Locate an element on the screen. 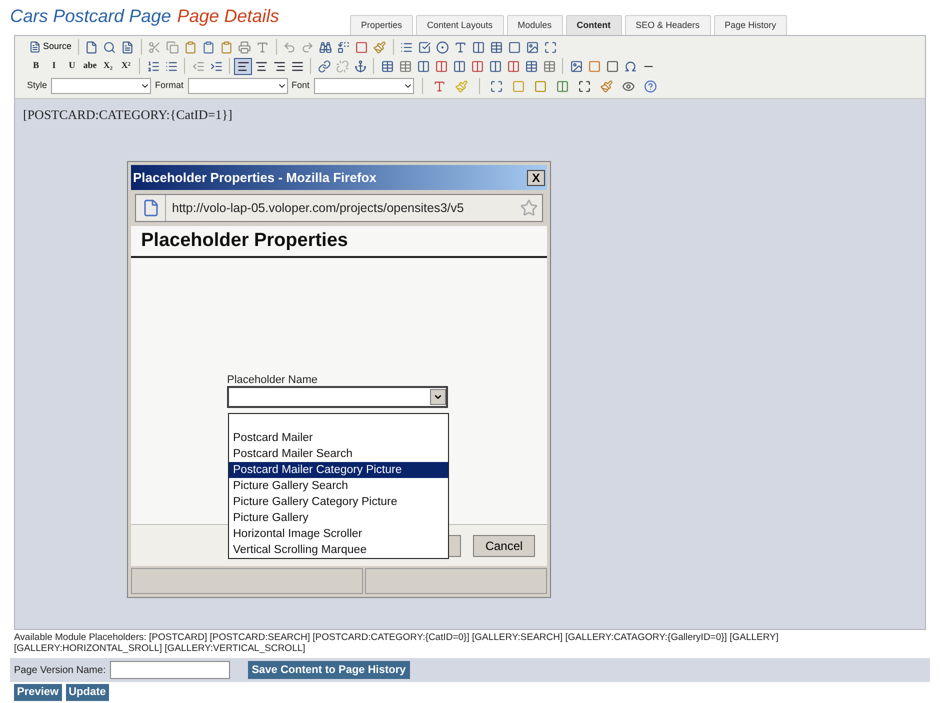 The width and height of the screenshot is (940, 703). align-button is located at coordinates (243, 66).